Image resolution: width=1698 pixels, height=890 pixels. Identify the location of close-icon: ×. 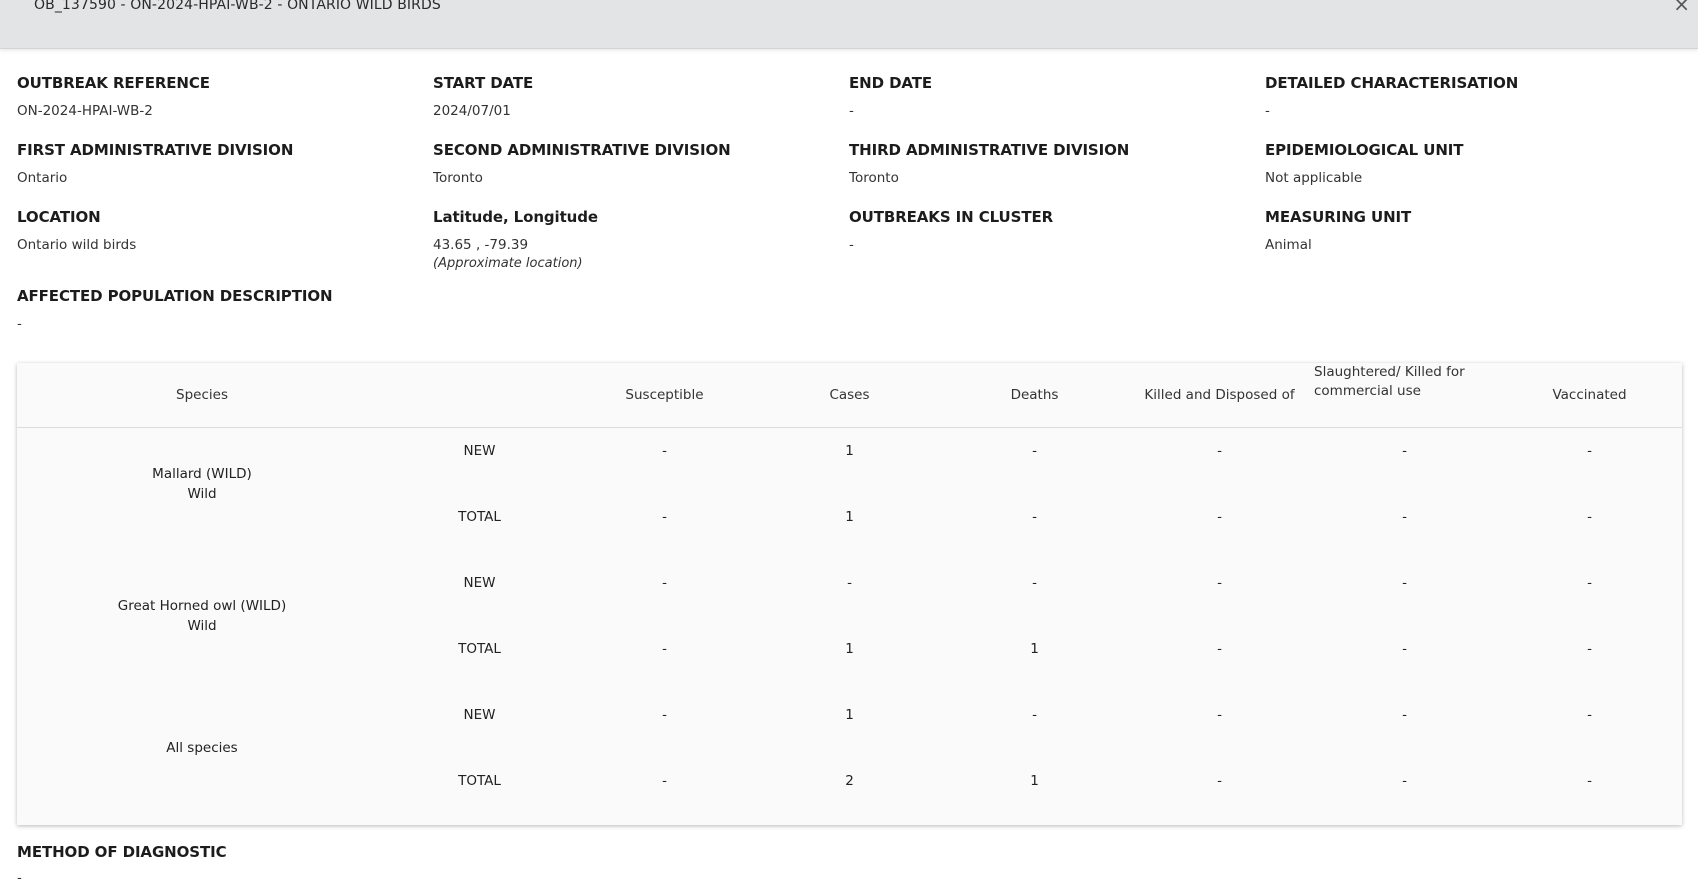
(1681, 7).